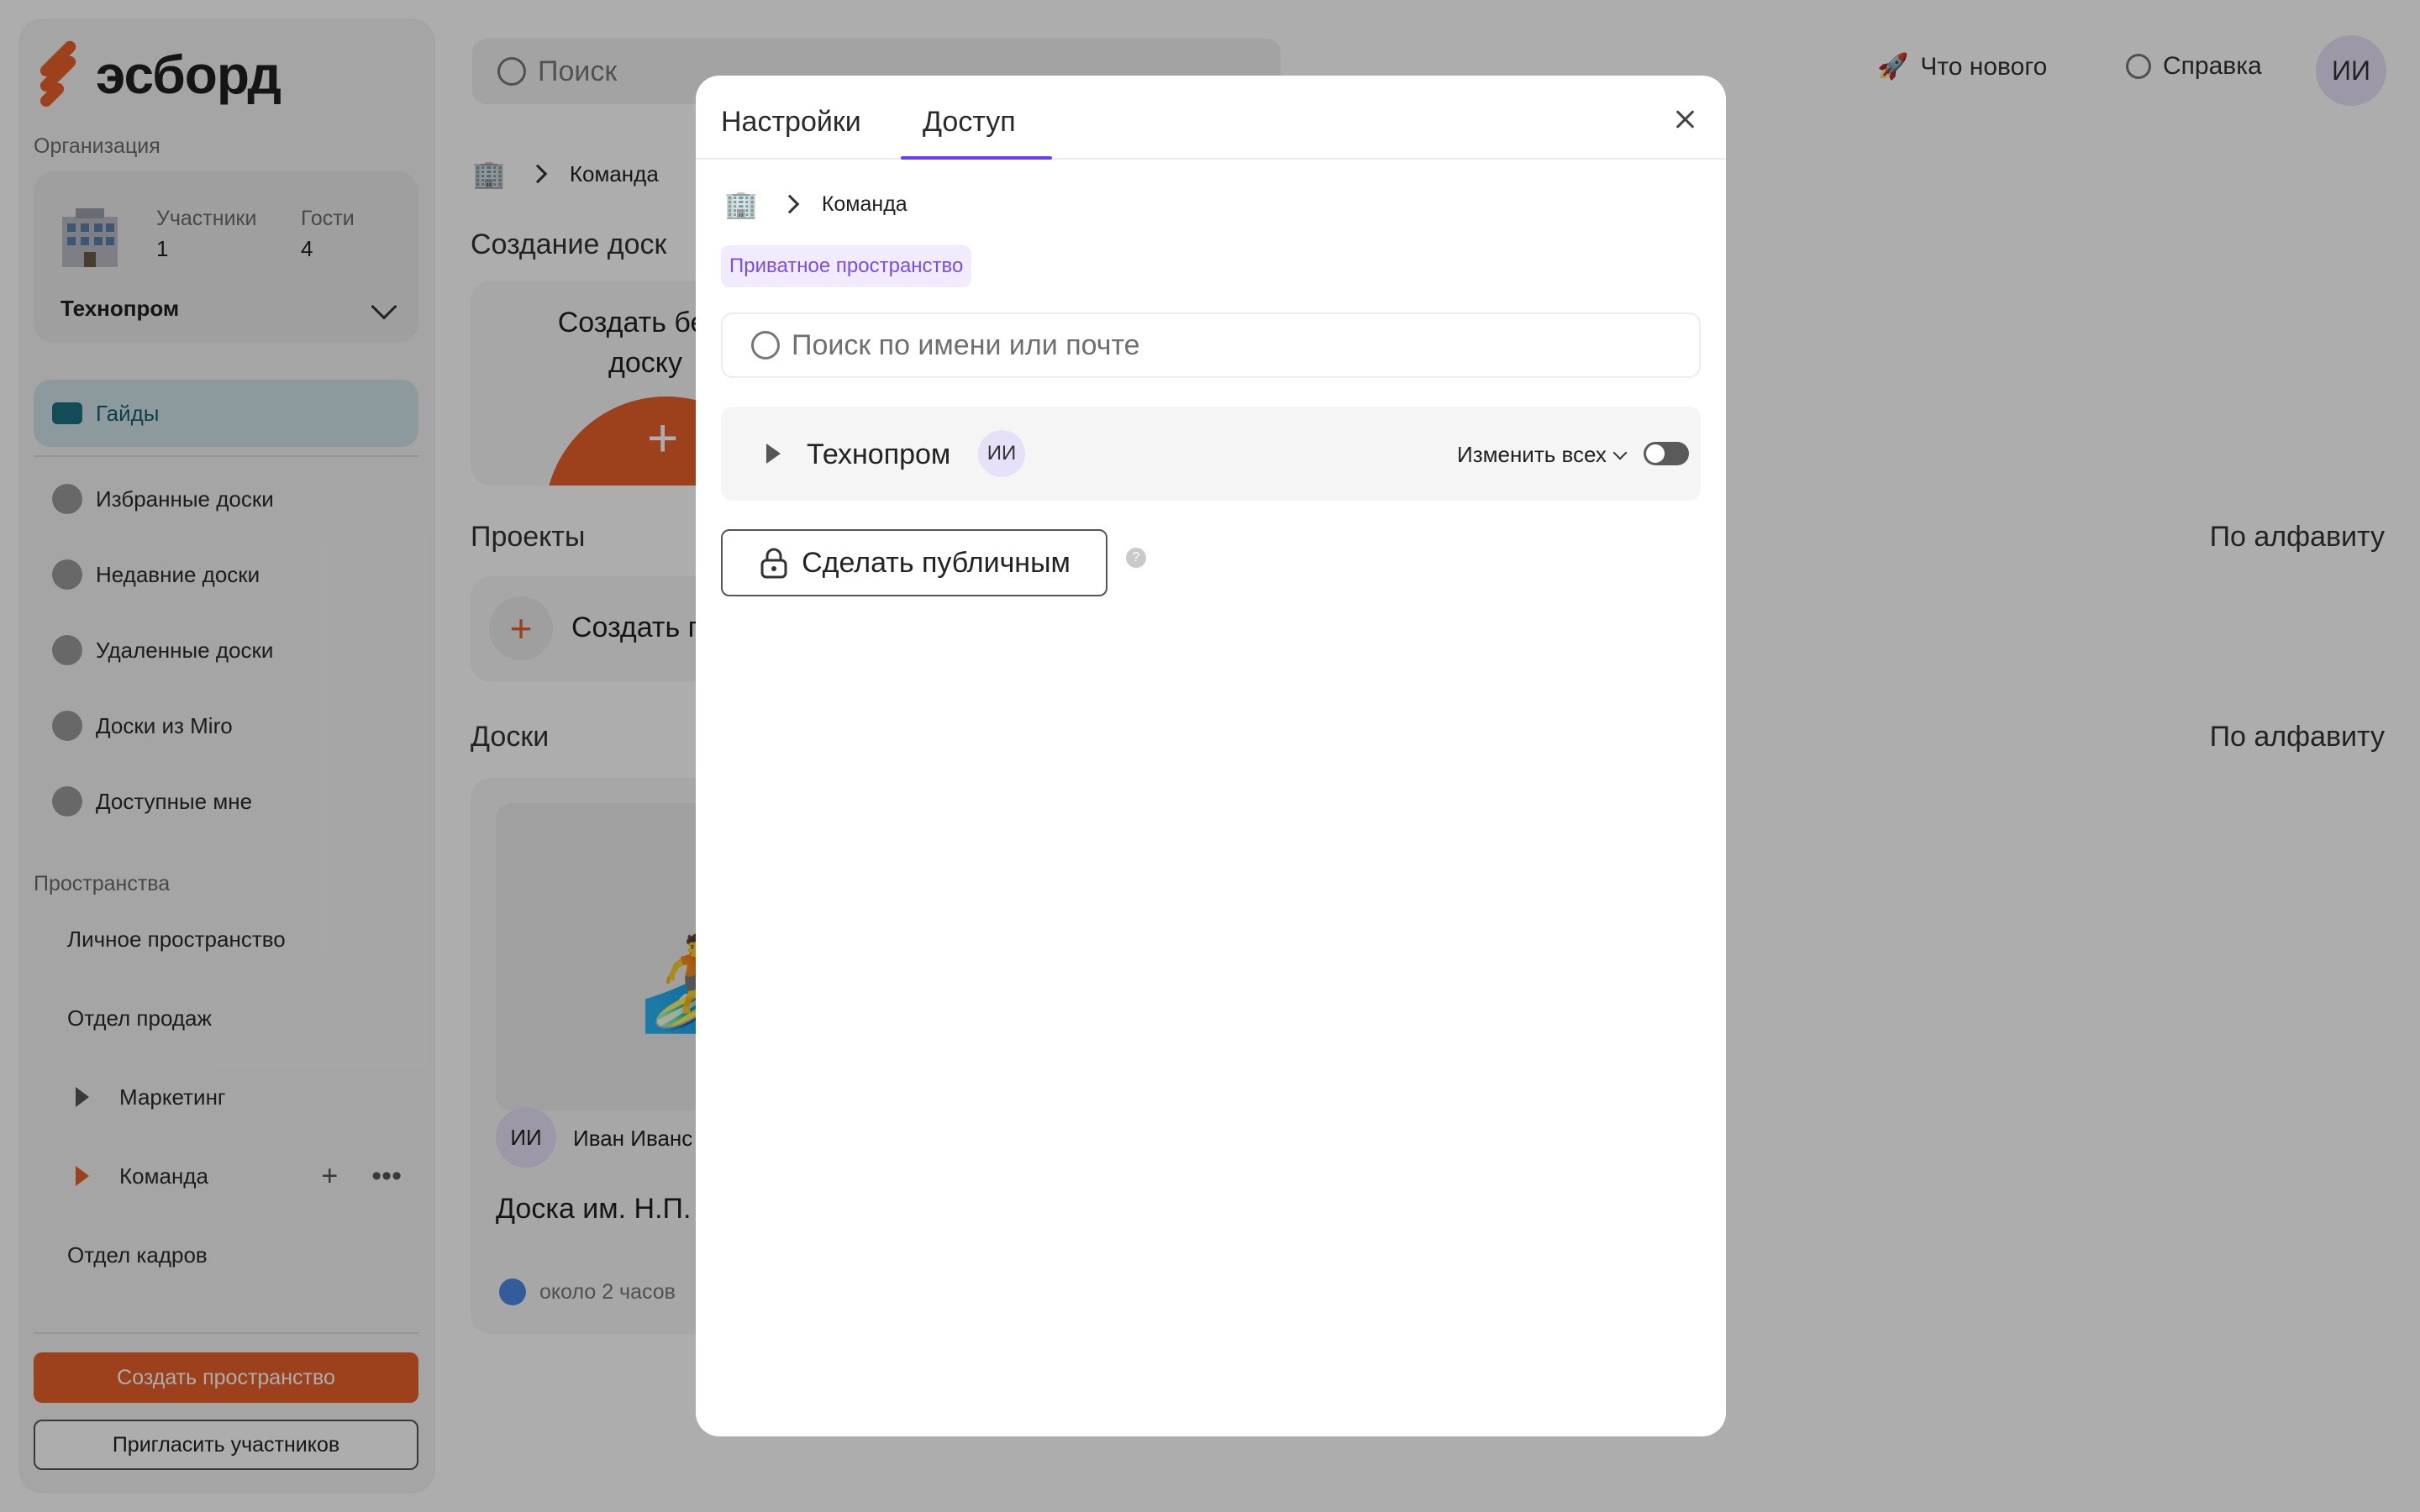 The width and height of the screenshot is (2420, 1512). Describe the element at coordinates (879, 454) in the screenshot. I see `org-access-name: Технопром` at that location.